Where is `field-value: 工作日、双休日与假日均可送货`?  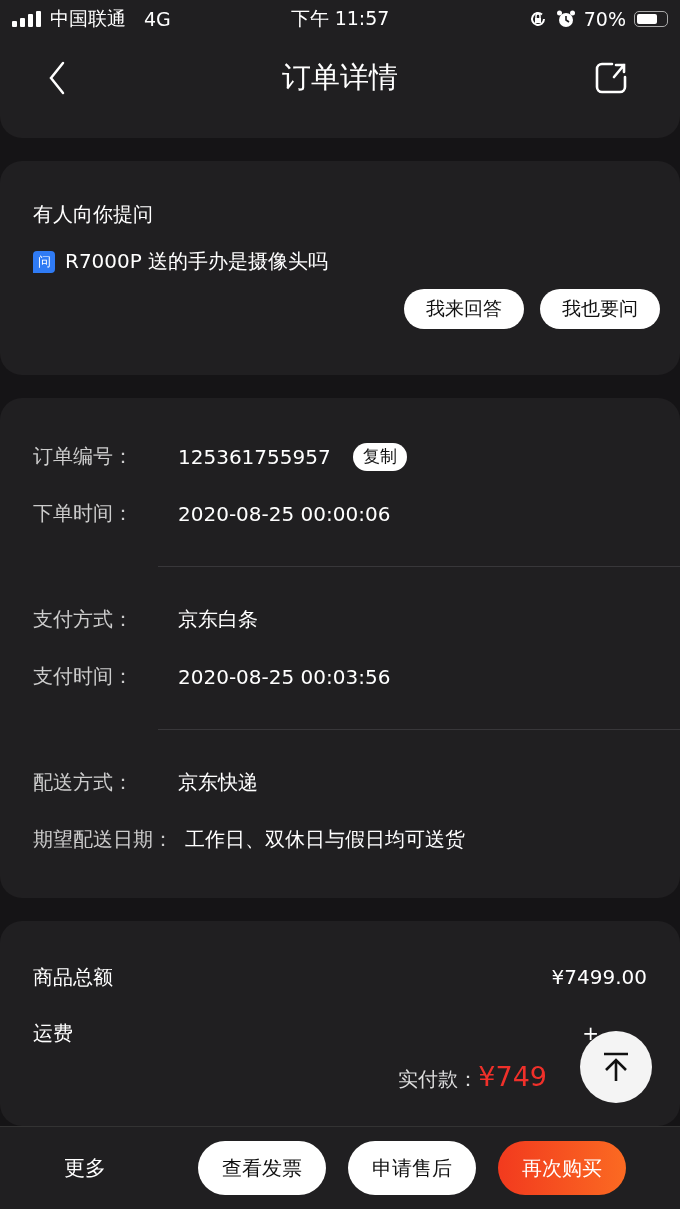 field-value: 工作日、双休日与假日均可送货 is located at coordinates (325, 839).